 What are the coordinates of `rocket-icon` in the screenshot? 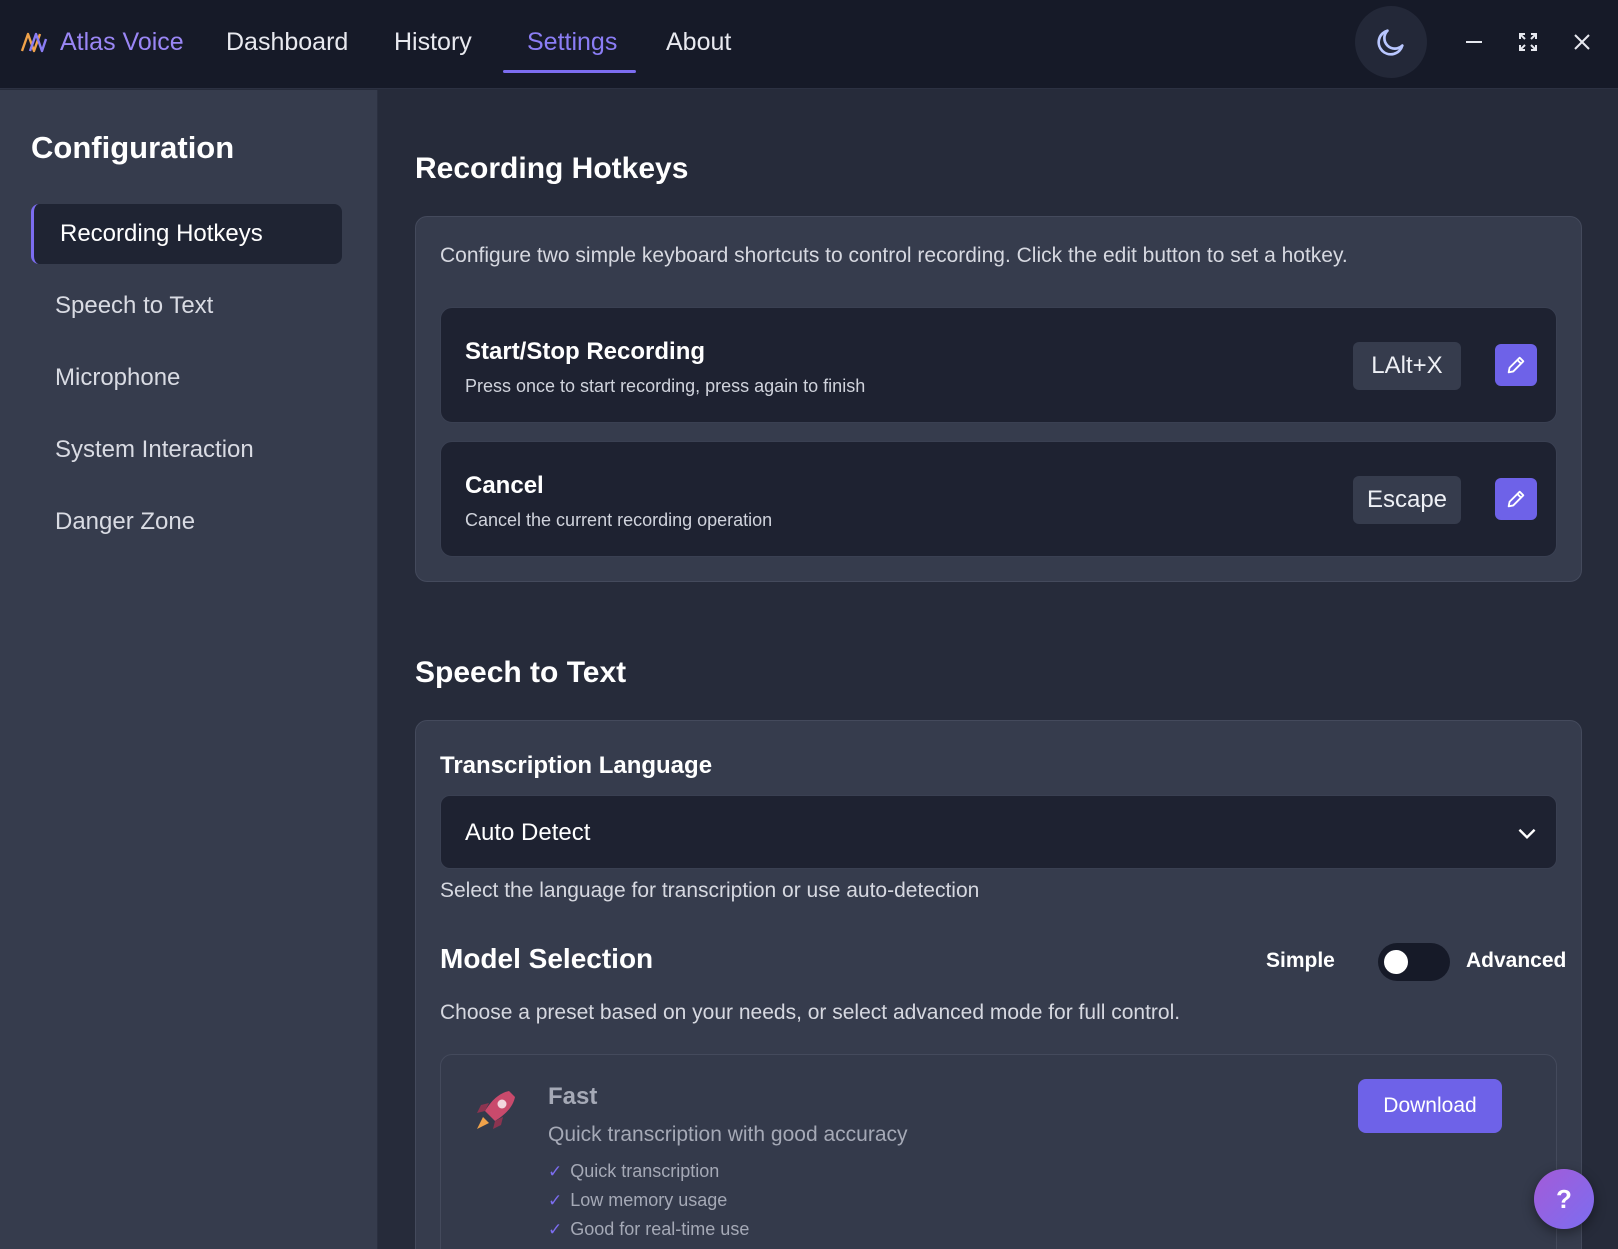 It's located at (496, 1110).